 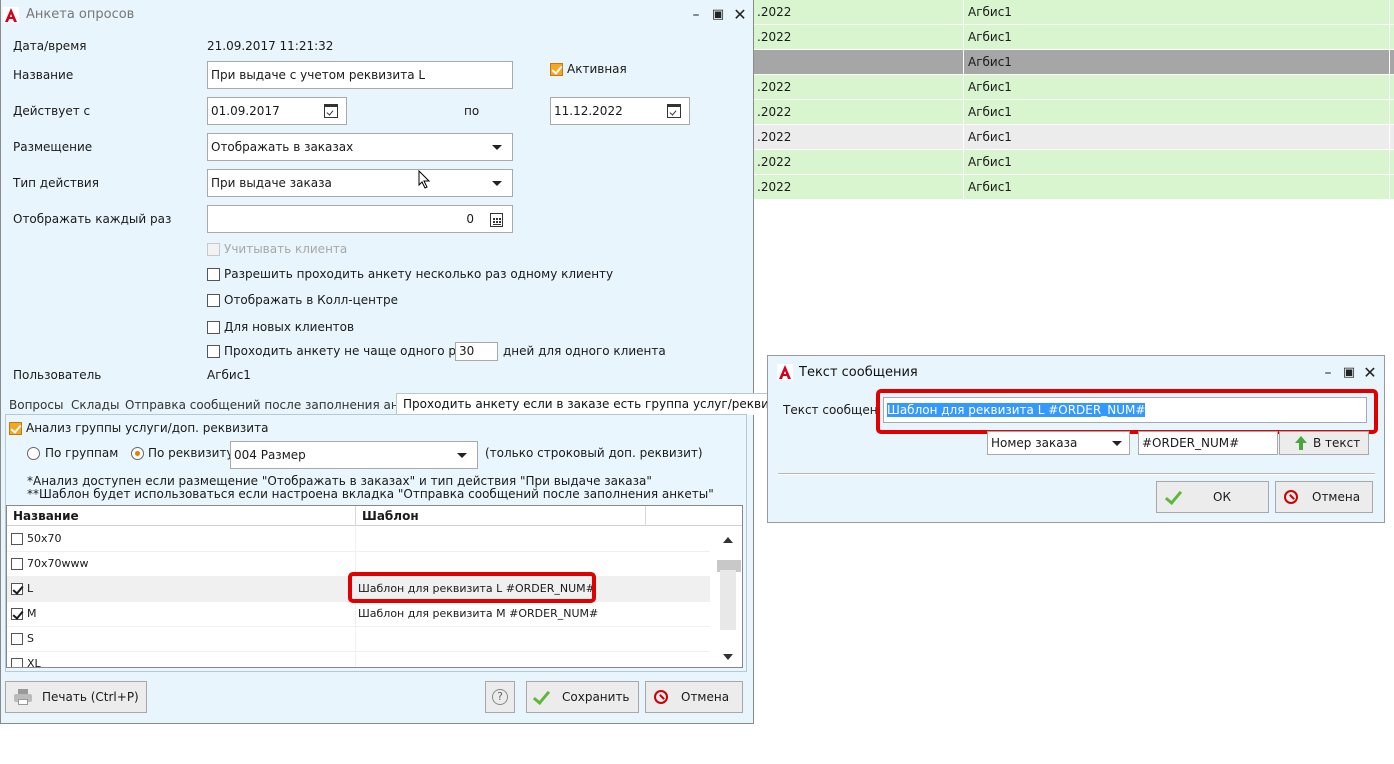 I want to click on not-often-checkbox, so click(x=213, y=351).